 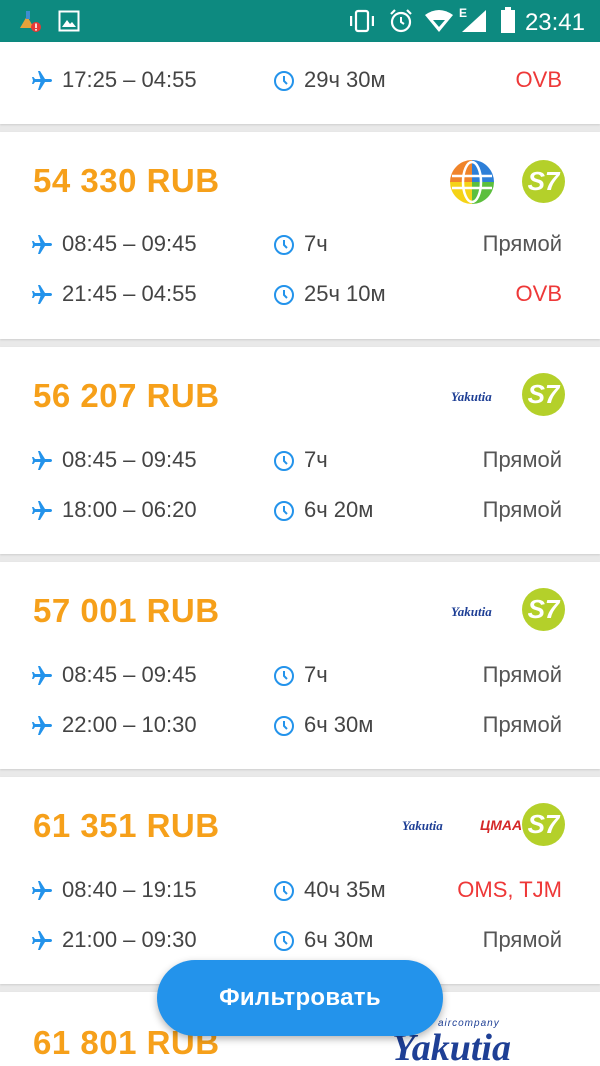 I want to click on price-label: 54 330 RUB, so click(x=126, y=180).